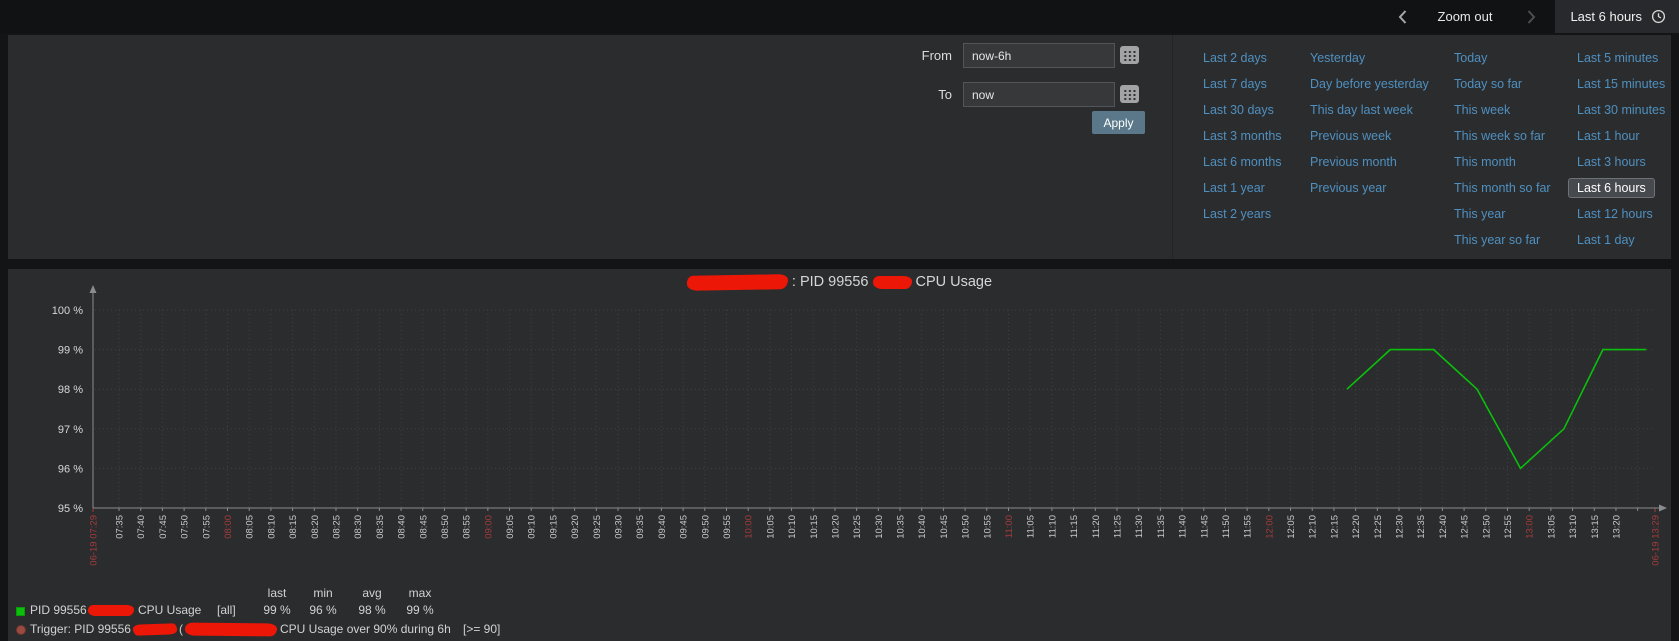 The height and width of the screenshot is (641, 1679). What do you see at coordinates (365, 629) in the screenshot?
I see `legend-trigger-label: CPU Usage over 90% during 6h` at bounding box center [365, 629].